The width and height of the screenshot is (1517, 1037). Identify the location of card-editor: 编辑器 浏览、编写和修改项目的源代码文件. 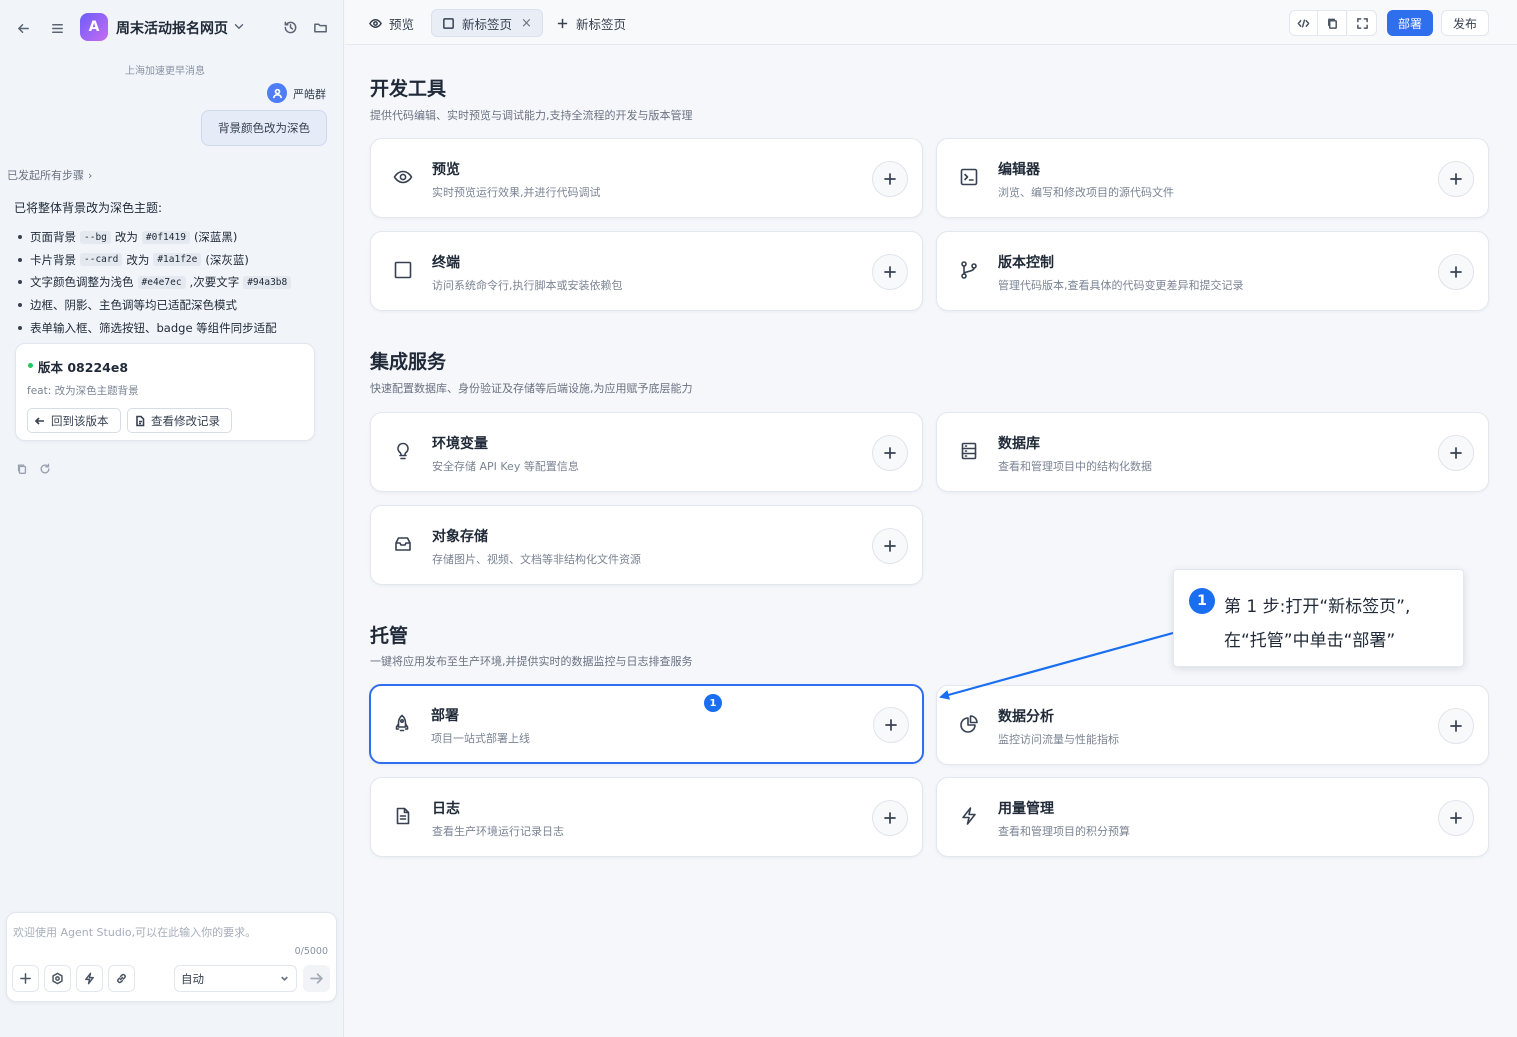
(1212, 178).